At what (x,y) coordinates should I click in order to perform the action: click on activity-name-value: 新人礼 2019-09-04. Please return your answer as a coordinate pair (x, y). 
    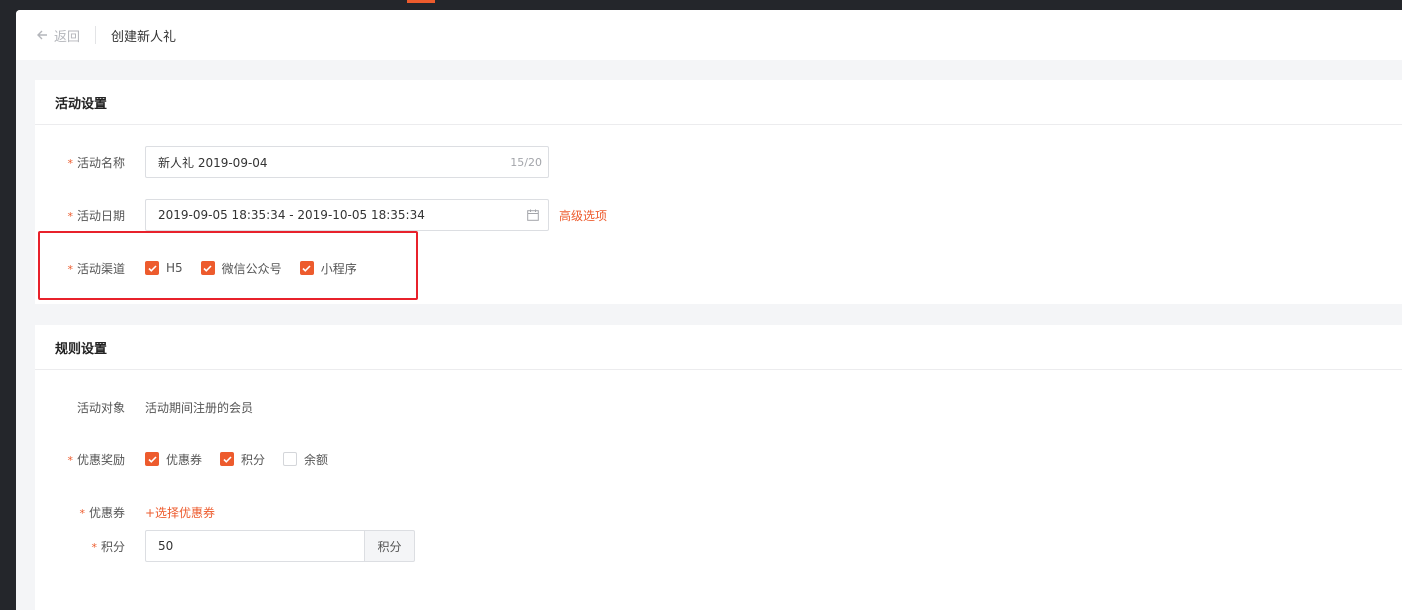
    Looking at the image, I should click on (213, 162).